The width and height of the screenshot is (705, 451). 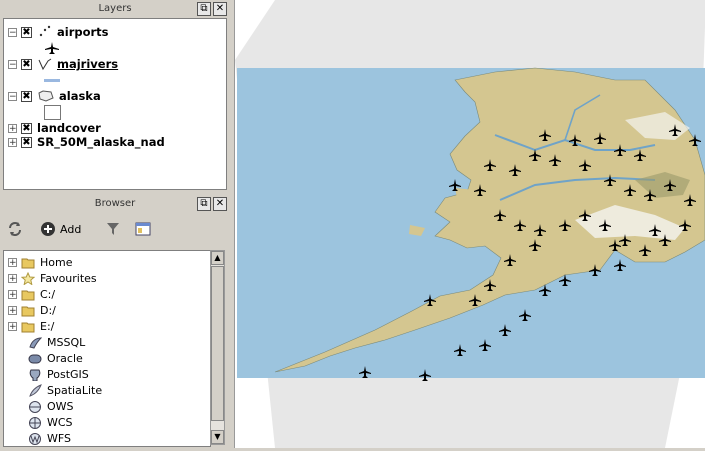 What do you see at coordinates (28, 278) in the screenshot?
I see `star-icon` at bounding box center [28, 278].